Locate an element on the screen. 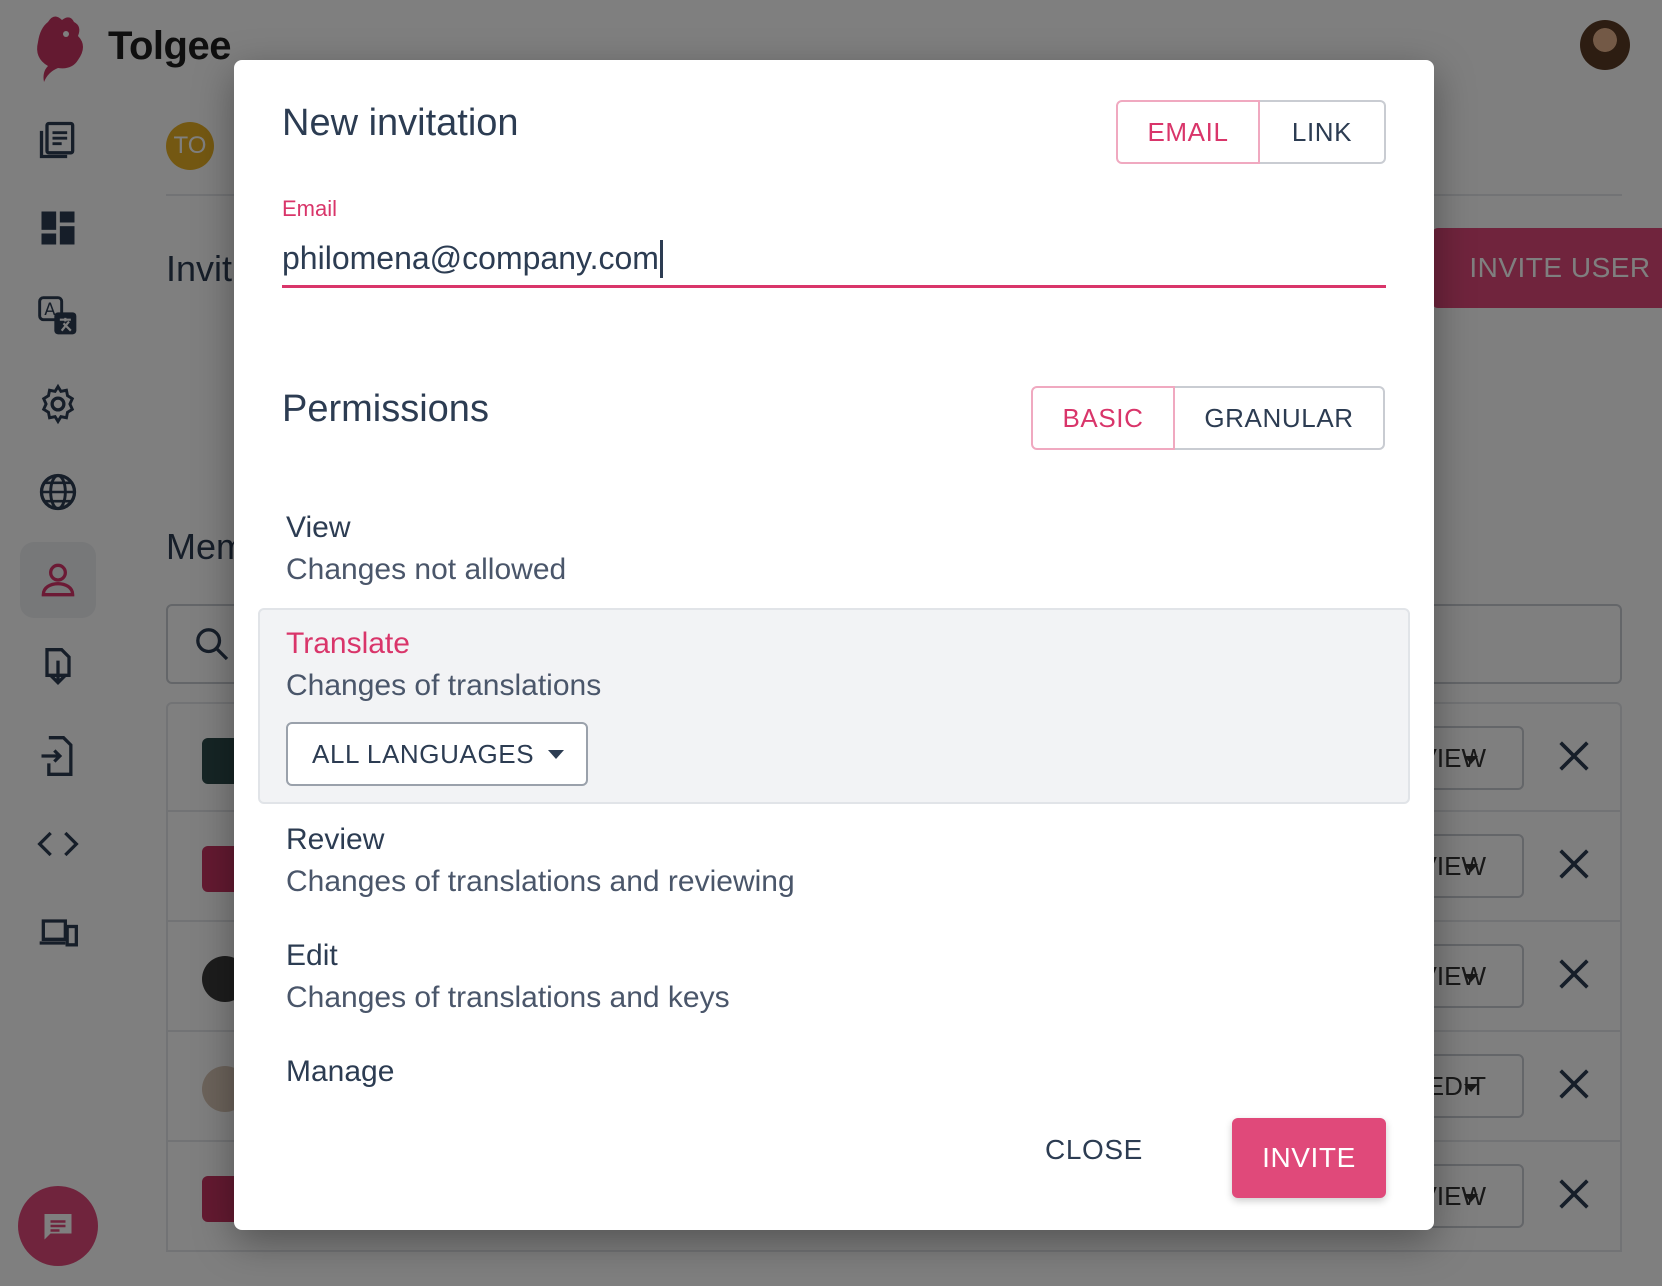 The height and width of the screenshot is (1286, 1662). permission-name: Translate is located at coordinates (348, 643).